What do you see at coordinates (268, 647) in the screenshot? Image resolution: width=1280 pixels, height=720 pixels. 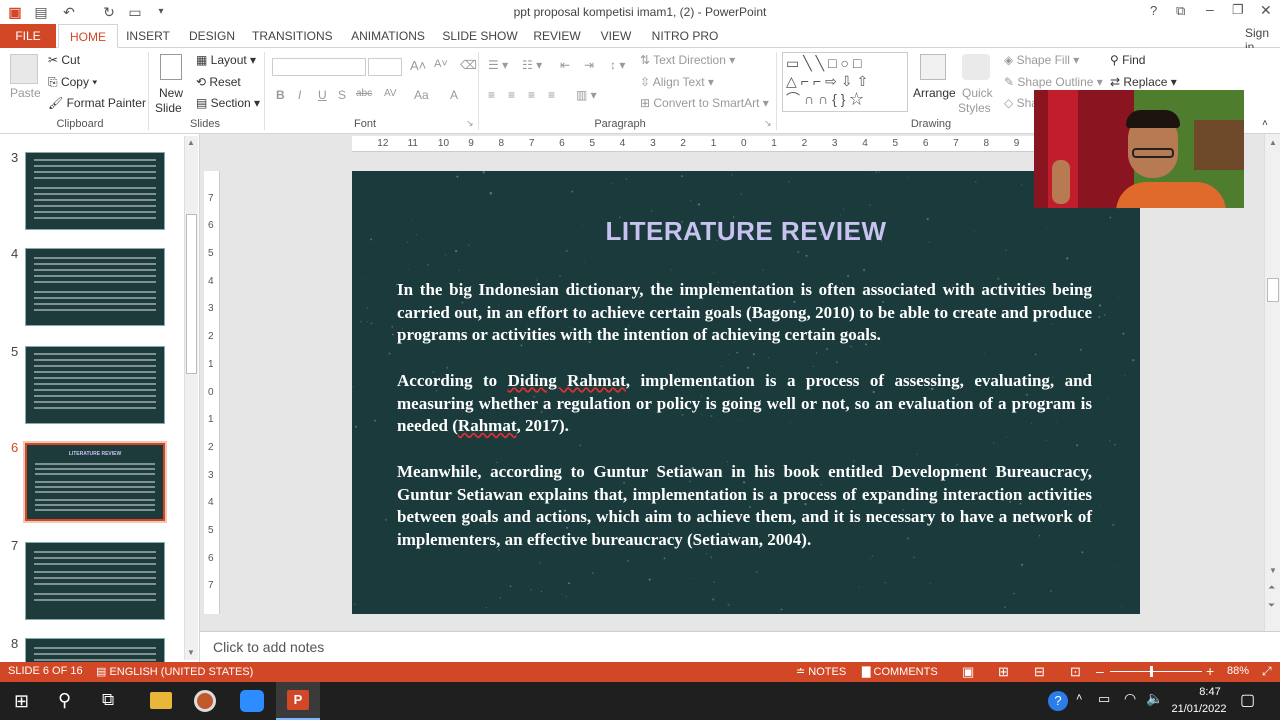 I see `notes-placeholder: Click to add notes` at bounding box center [268, 647].